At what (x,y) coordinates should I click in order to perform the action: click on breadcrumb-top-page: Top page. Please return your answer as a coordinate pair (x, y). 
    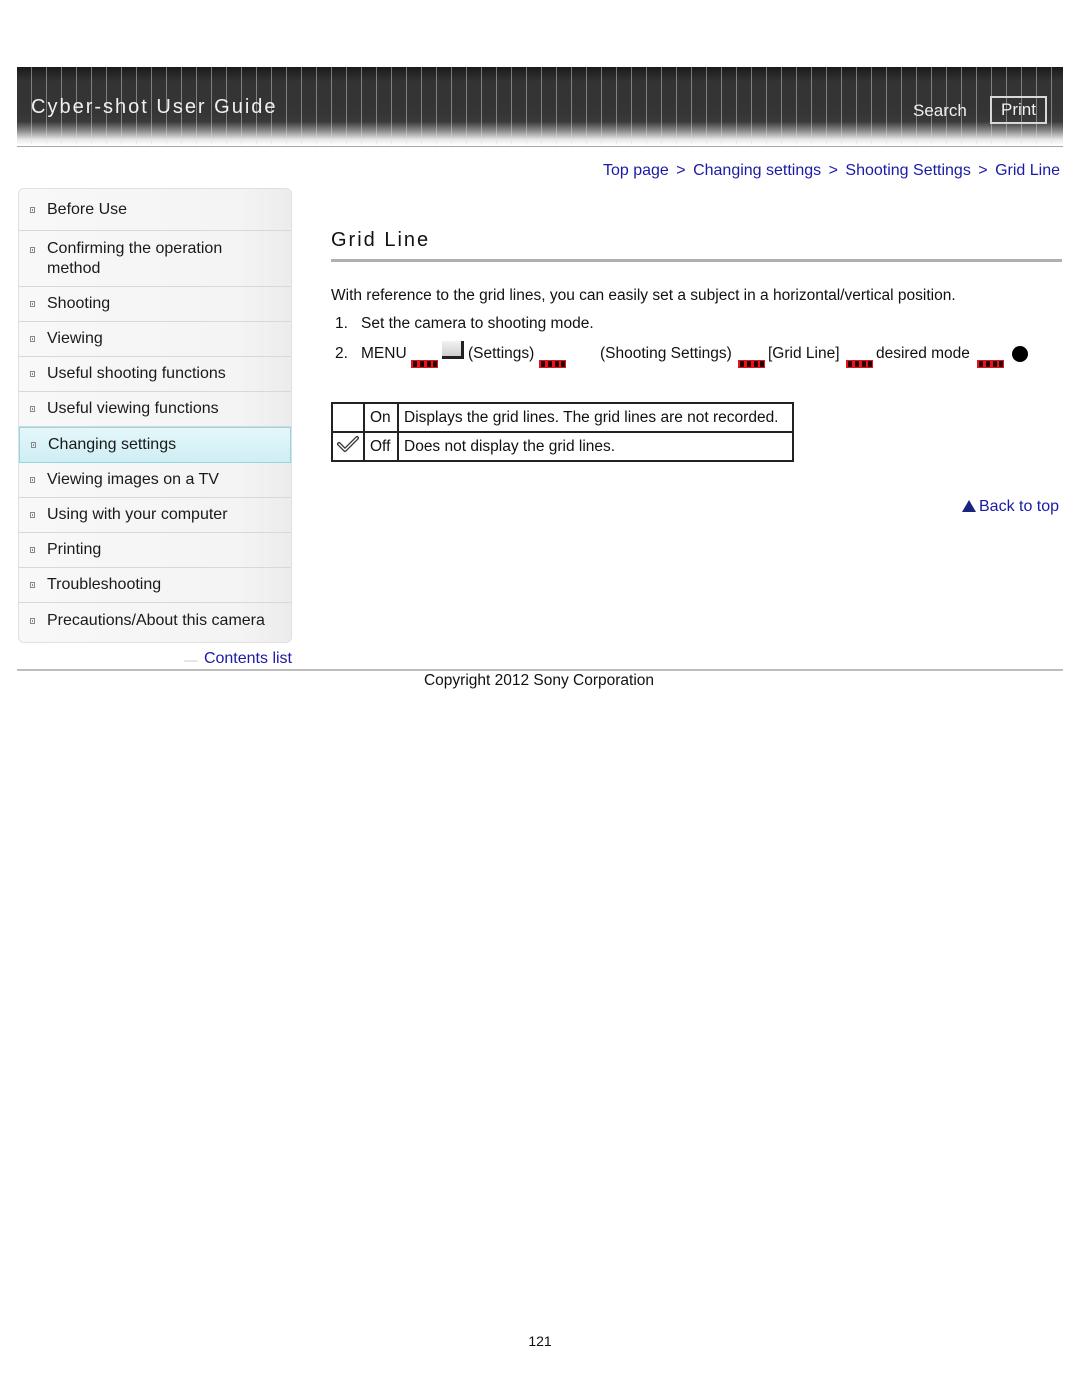
    Looking at the image, I should click on (636, 170).